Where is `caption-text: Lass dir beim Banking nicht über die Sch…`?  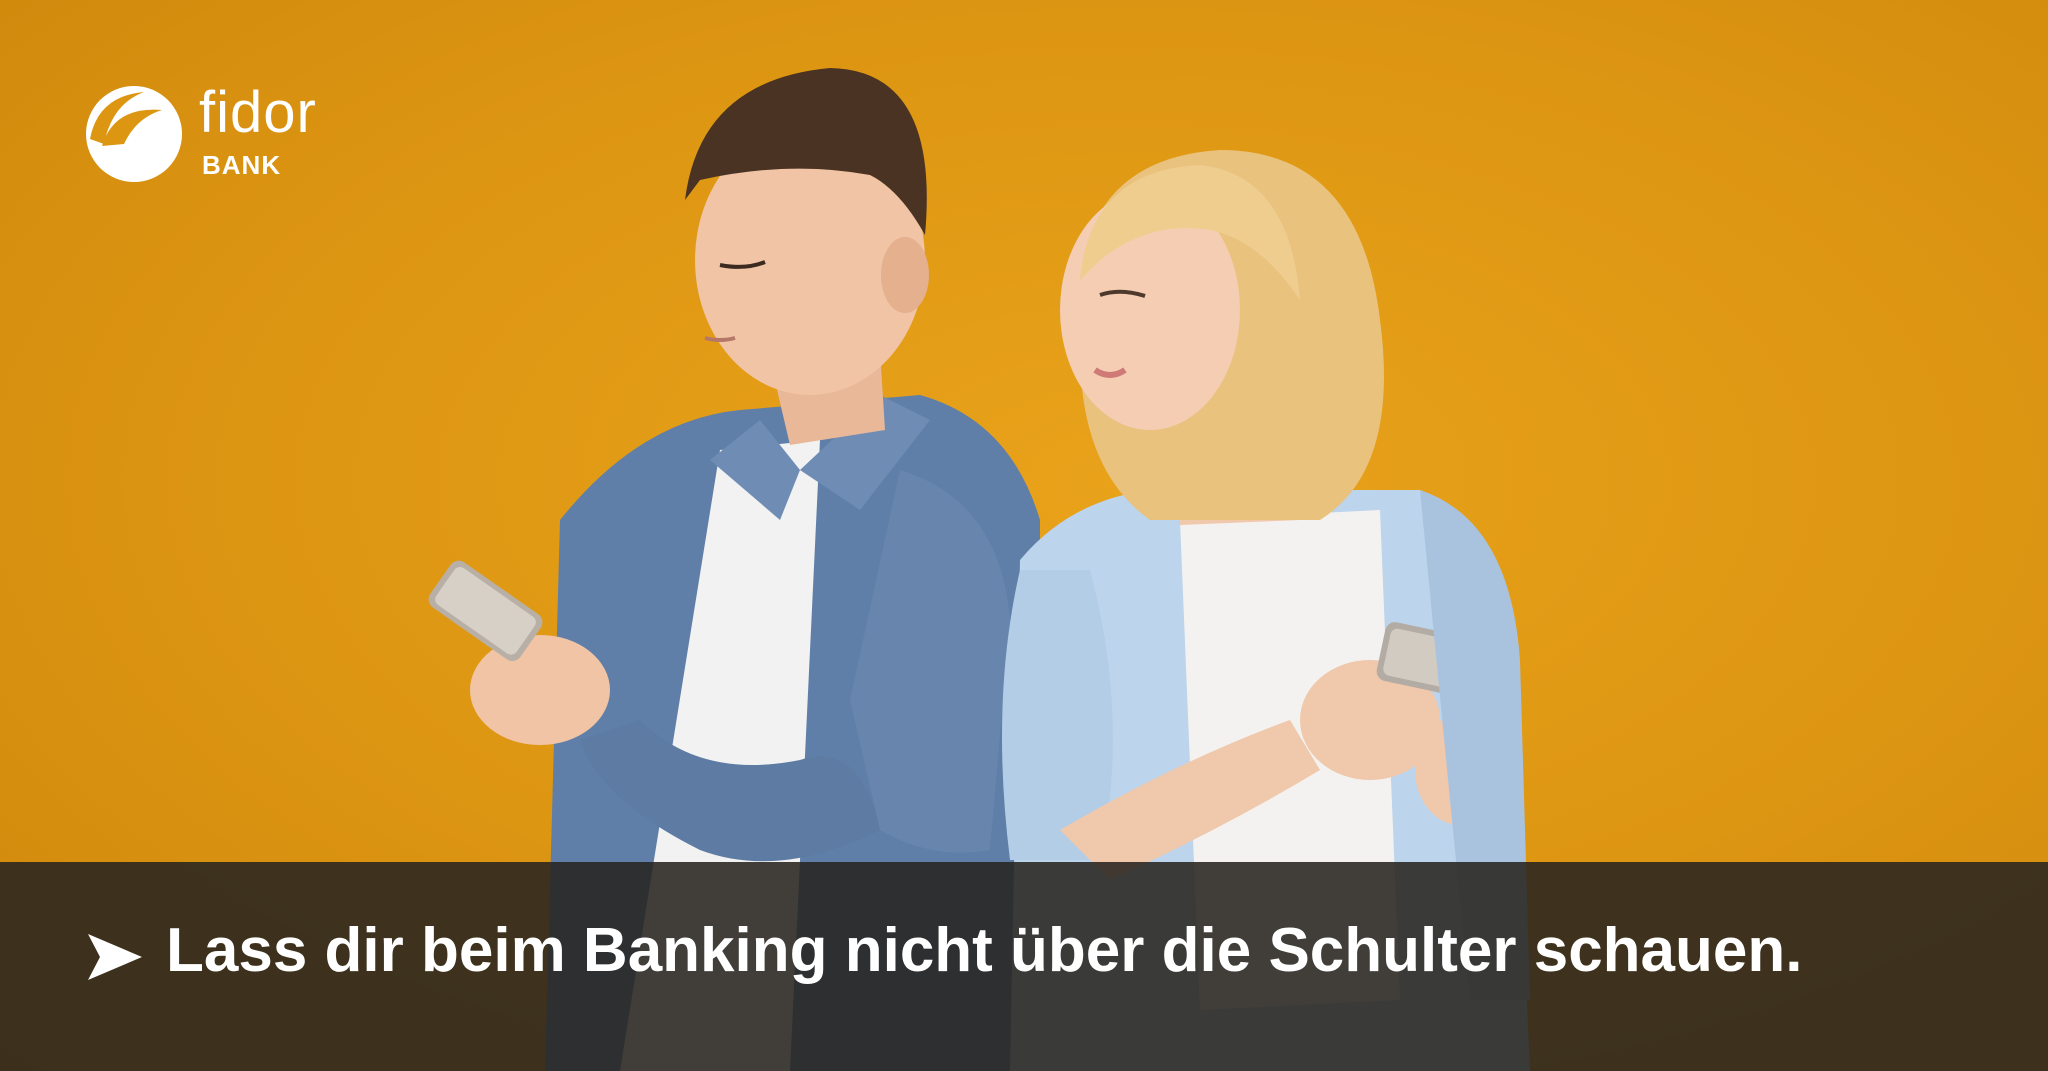 caption-text: Lass dir beim Banking nicht über die Sch… is located at coordinates (984, 950).